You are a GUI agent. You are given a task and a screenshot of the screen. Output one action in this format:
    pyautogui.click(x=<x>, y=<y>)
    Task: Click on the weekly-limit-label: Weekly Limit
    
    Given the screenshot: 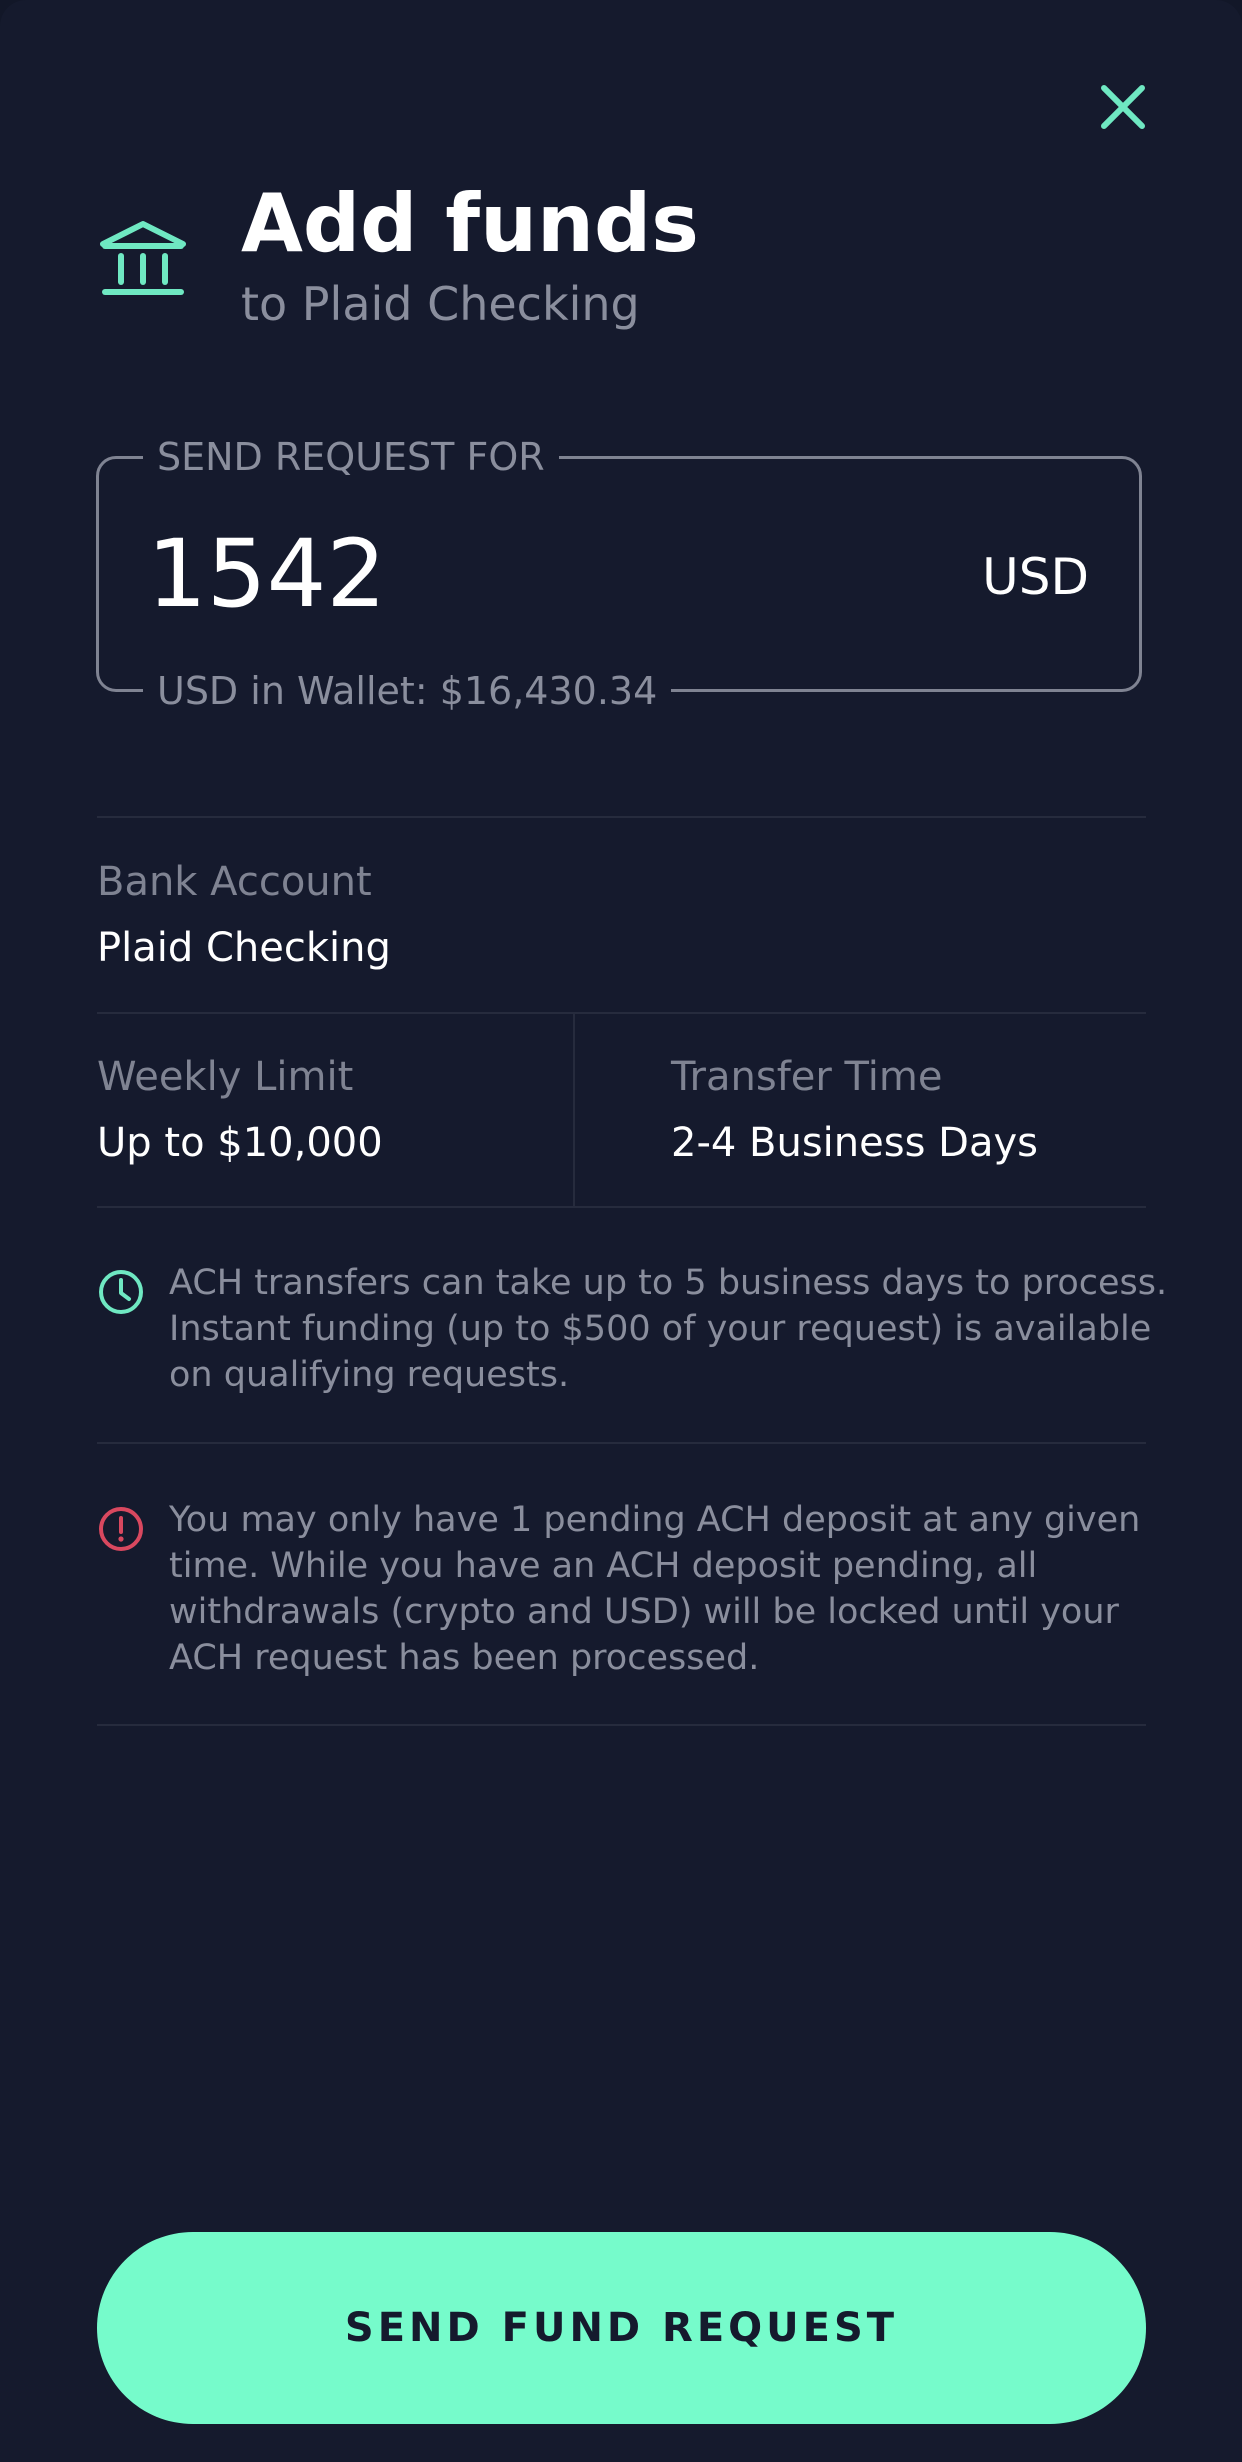 What is the action you would take?
    pyautogui.click(x=225, y=1077)
    